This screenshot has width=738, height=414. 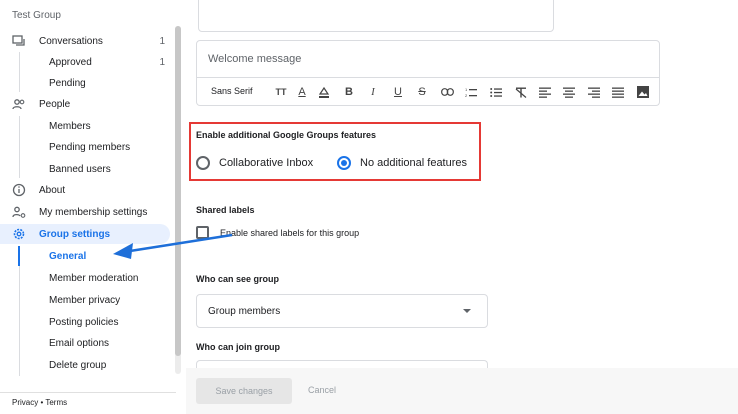 What do you see at coordinates (244, 311) in the screenshot?
I see `select-value: Group members` at bounding box center [244, 311].